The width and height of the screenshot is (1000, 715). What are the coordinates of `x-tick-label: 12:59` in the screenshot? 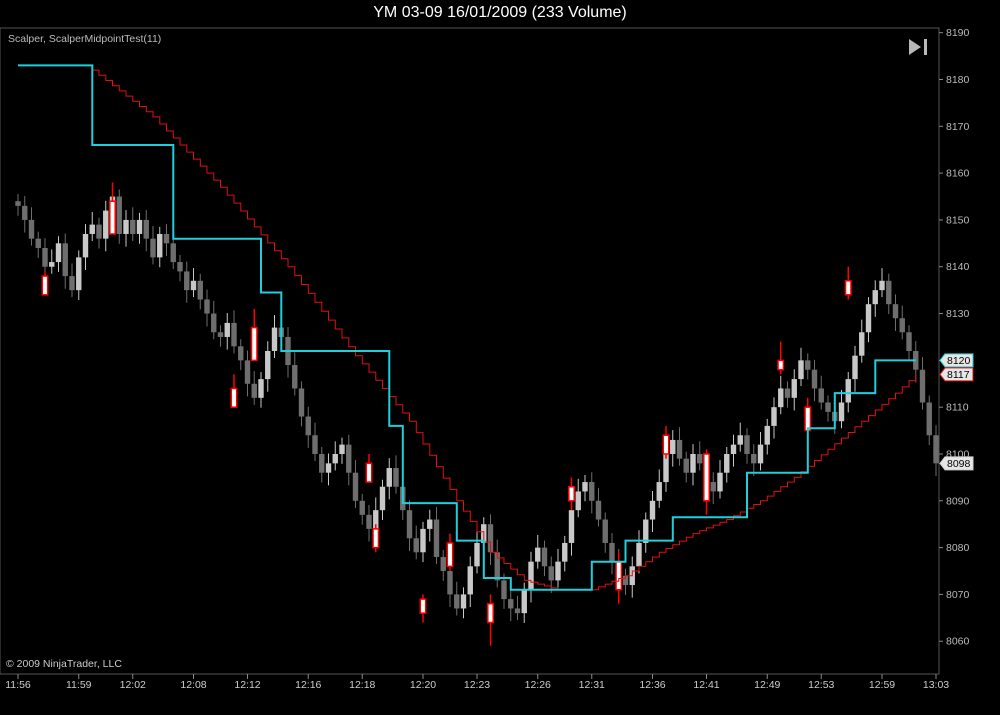 It's located at (882, 685).